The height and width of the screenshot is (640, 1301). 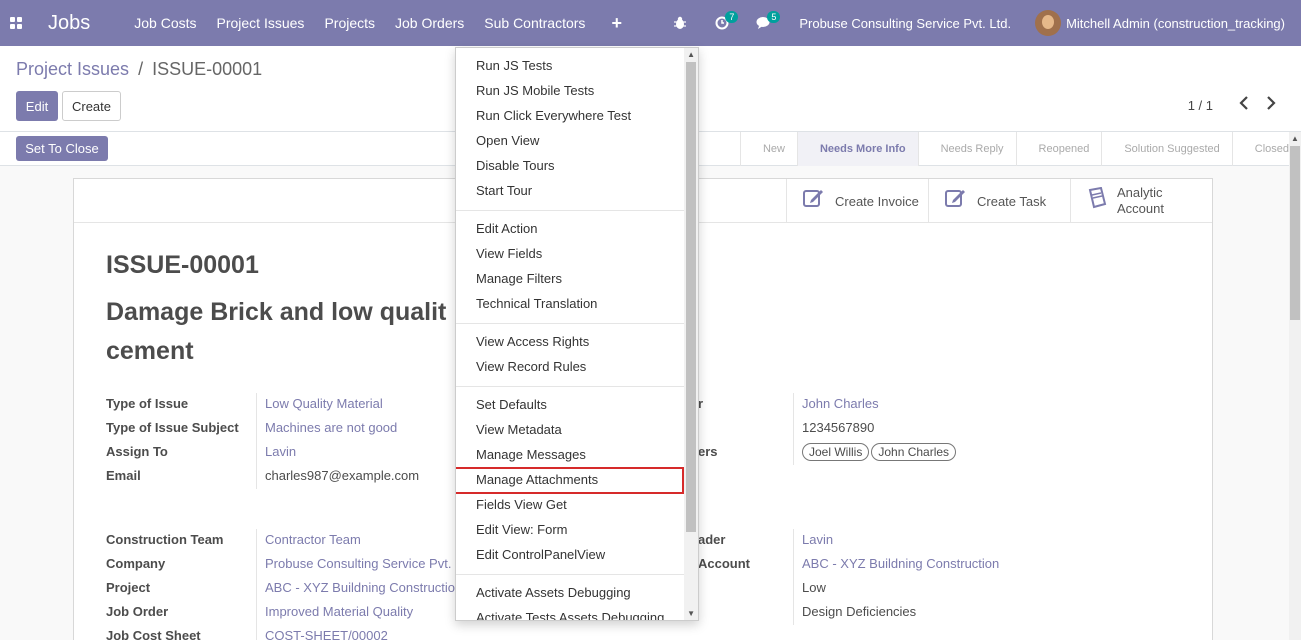 What do you see at coordinates (72, 69) in the screenshot?
I see `breadcrumb-parent: Project Issues` at bounding box center [72, 69].